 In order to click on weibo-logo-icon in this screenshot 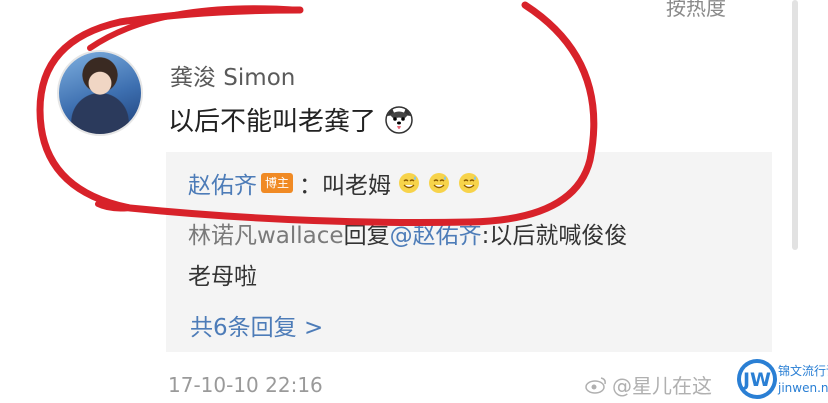, I will do `click(595, 385)`.